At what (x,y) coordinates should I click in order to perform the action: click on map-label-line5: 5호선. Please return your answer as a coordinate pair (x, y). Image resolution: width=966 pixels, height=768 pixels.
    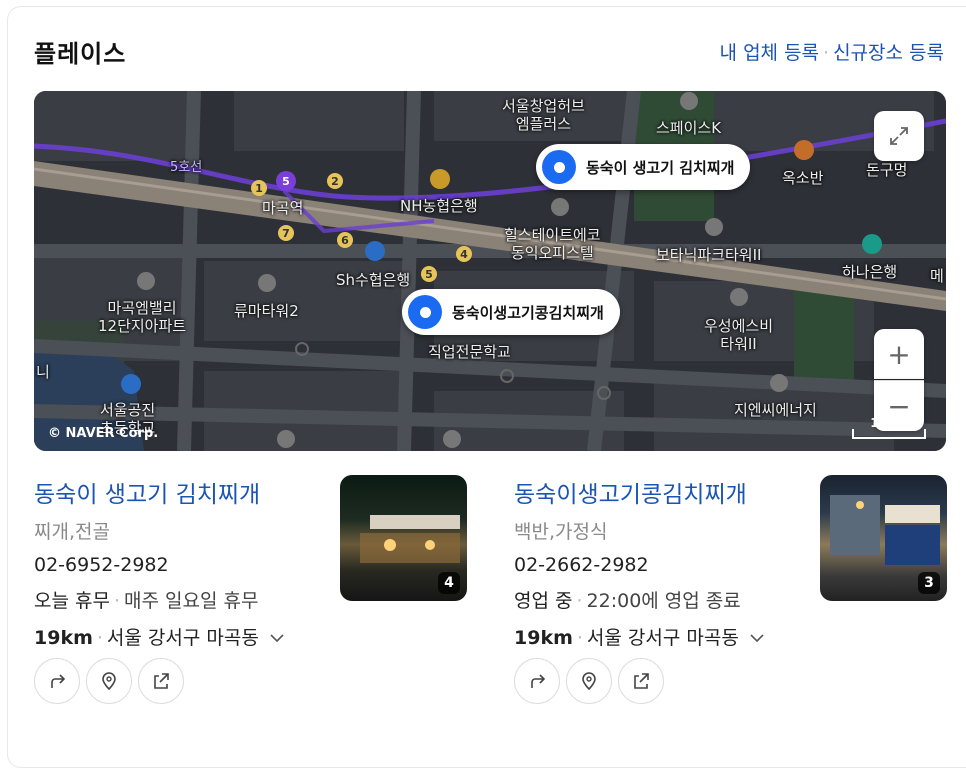
    Looking at the image, I should click on (186, 167).